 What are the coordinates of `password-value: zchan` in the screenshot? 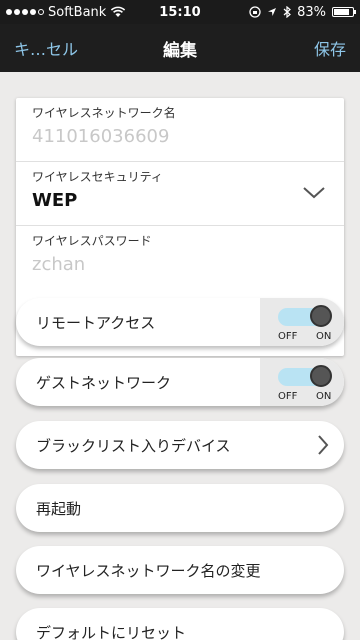 It's located at (59, 264).